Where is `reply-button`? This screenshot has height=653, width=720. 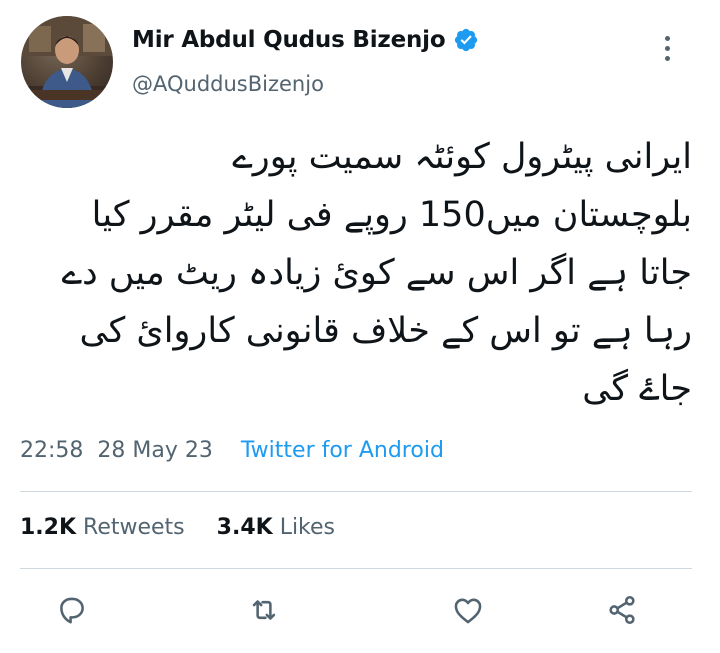
reply-button is located at coordinates (72, 610).